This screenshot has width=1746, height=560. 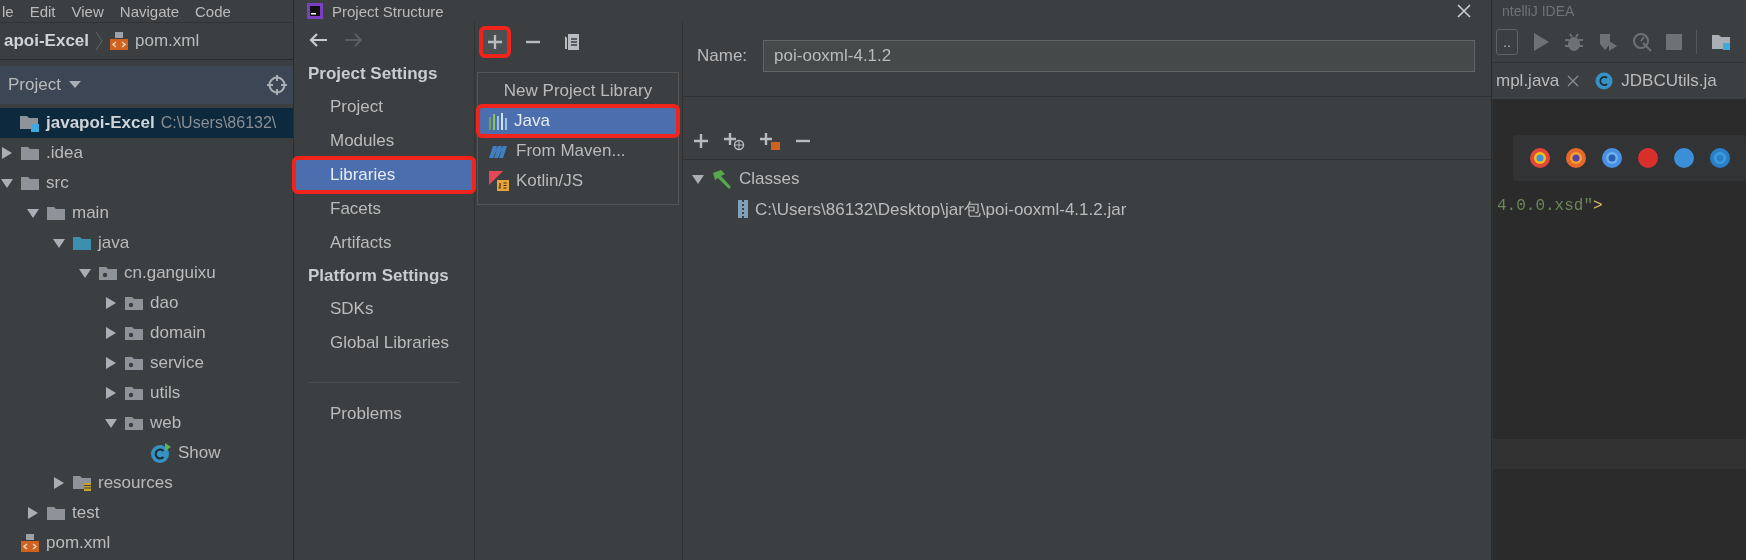 What do you see at coordinates (722, 56) in the screenshot?
I see `name-label: Name:` at bounding box center [722, 56].